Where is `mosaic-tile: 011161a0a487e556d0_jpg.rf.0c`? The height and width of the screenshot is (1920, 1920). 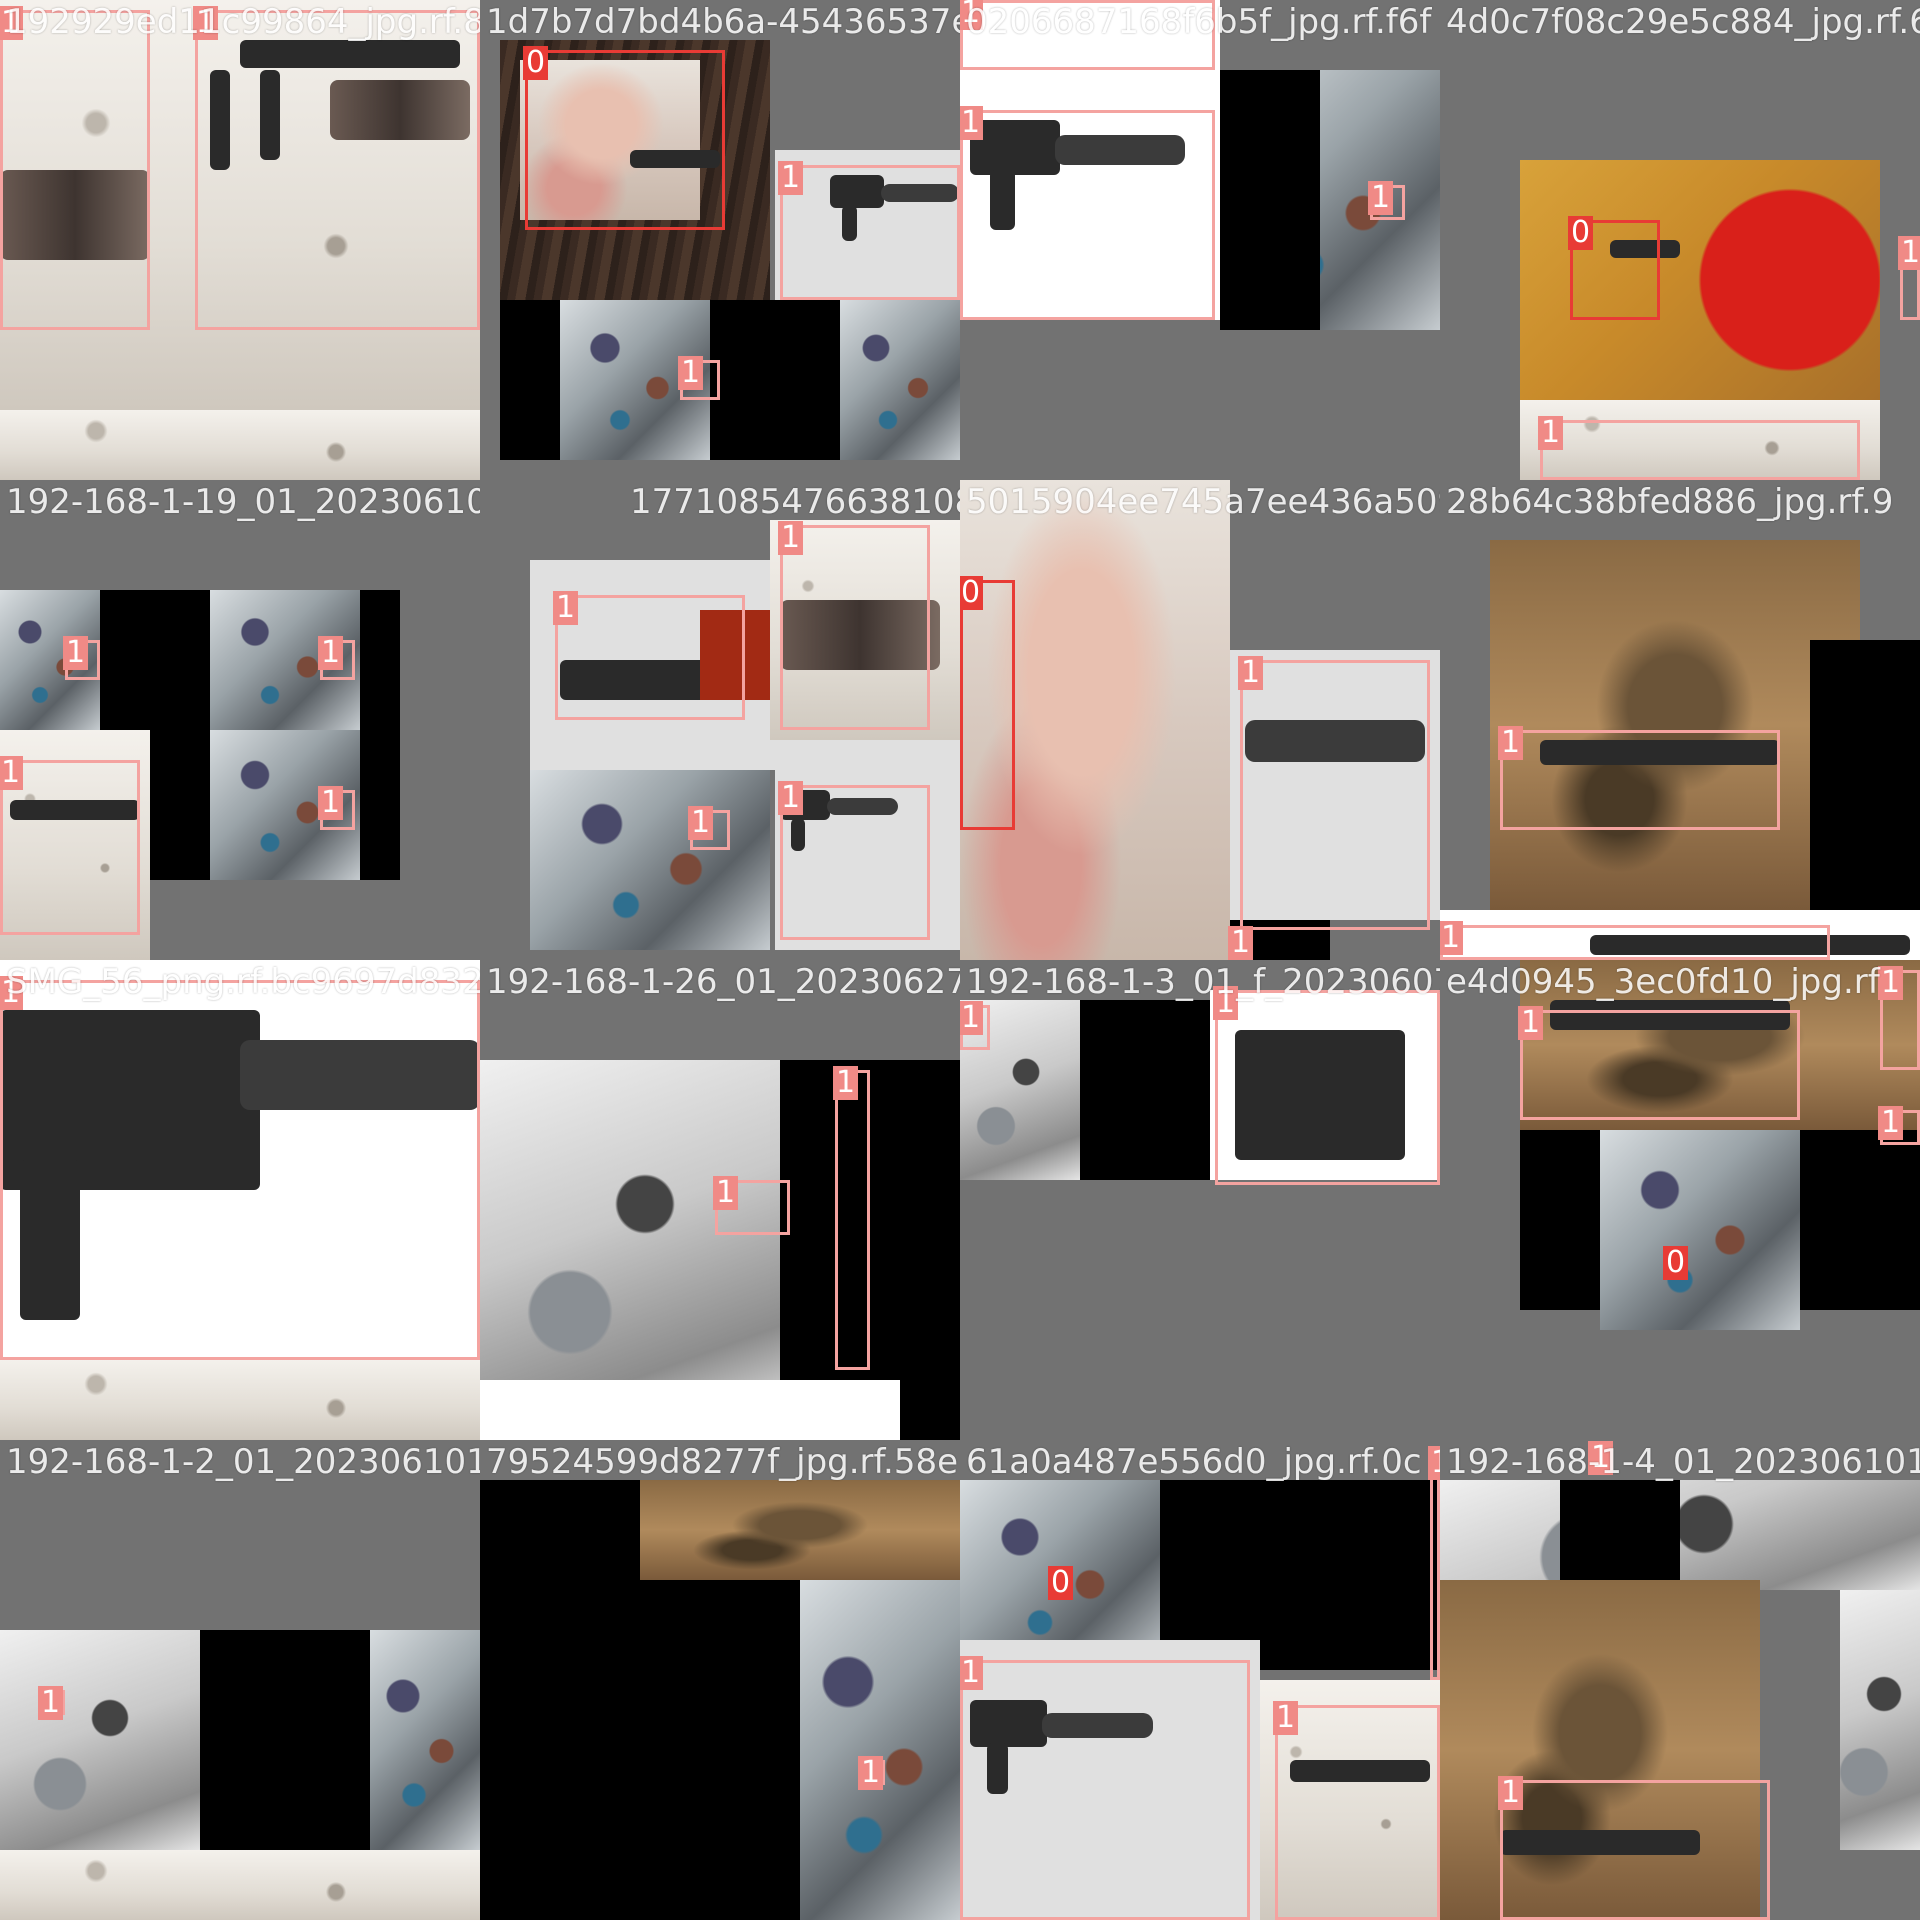
mosaic-tile: 011161a0a487e556d0_jpg.rf.0c is located at coordinates (1200, 1680).